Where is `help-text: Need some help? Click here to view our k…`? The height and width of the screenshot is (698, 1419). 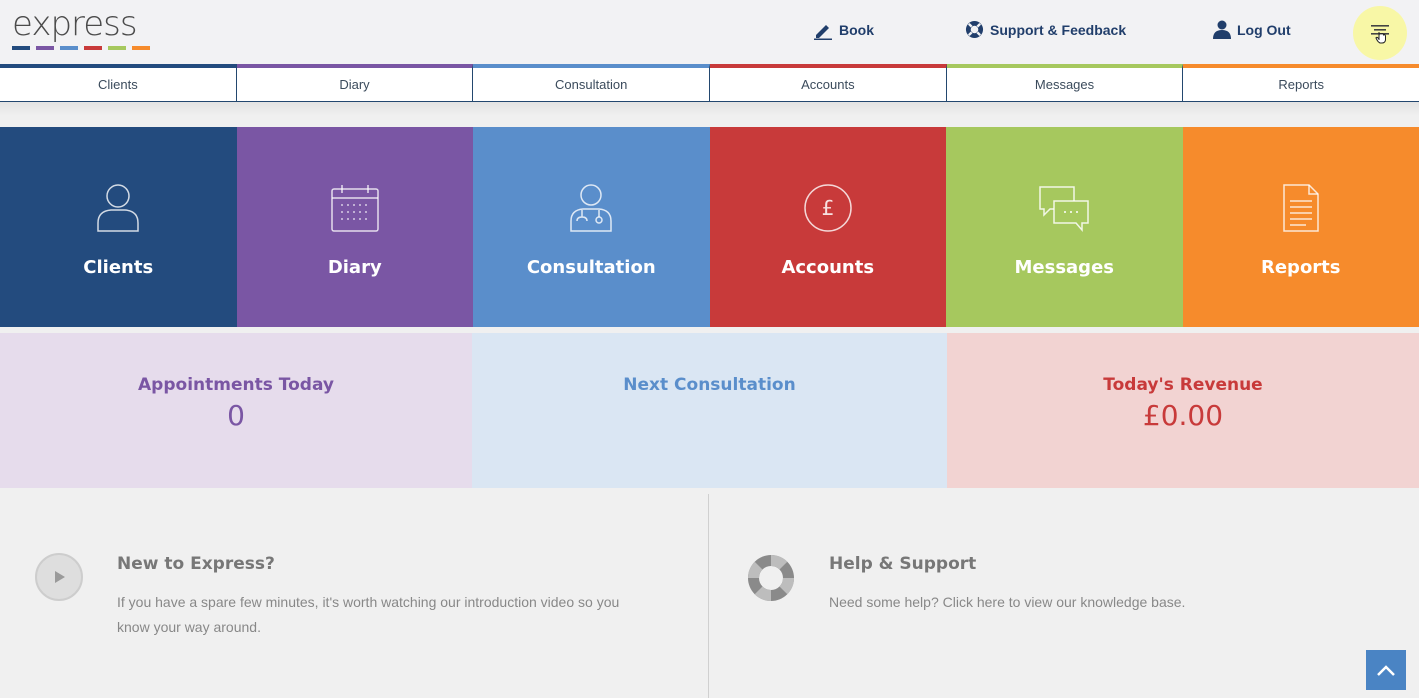 help-text: Need some help? Click here to view our k… is located at coordinates (1007, 602).